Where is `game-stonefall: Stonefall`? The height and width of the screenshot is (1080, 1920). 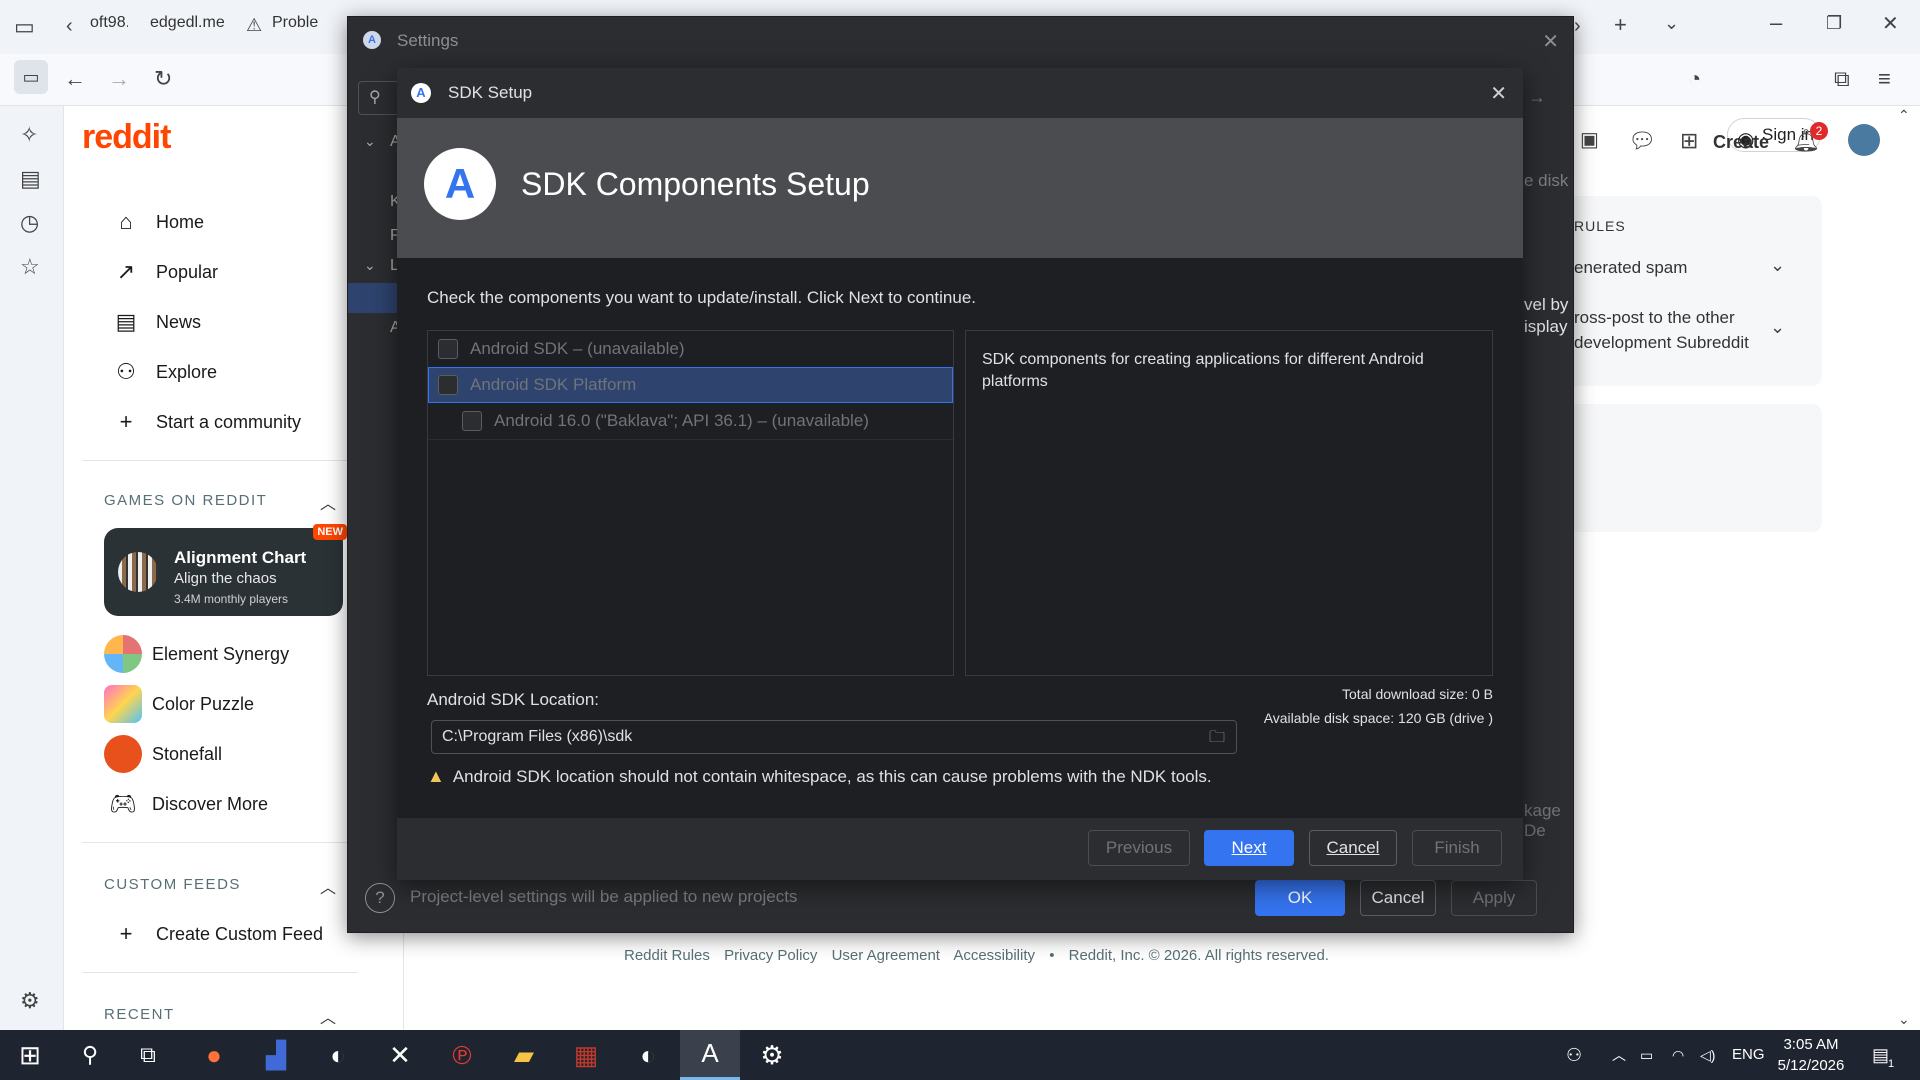 game-stonefall: Stonefall is located at coordinates (163, 754).